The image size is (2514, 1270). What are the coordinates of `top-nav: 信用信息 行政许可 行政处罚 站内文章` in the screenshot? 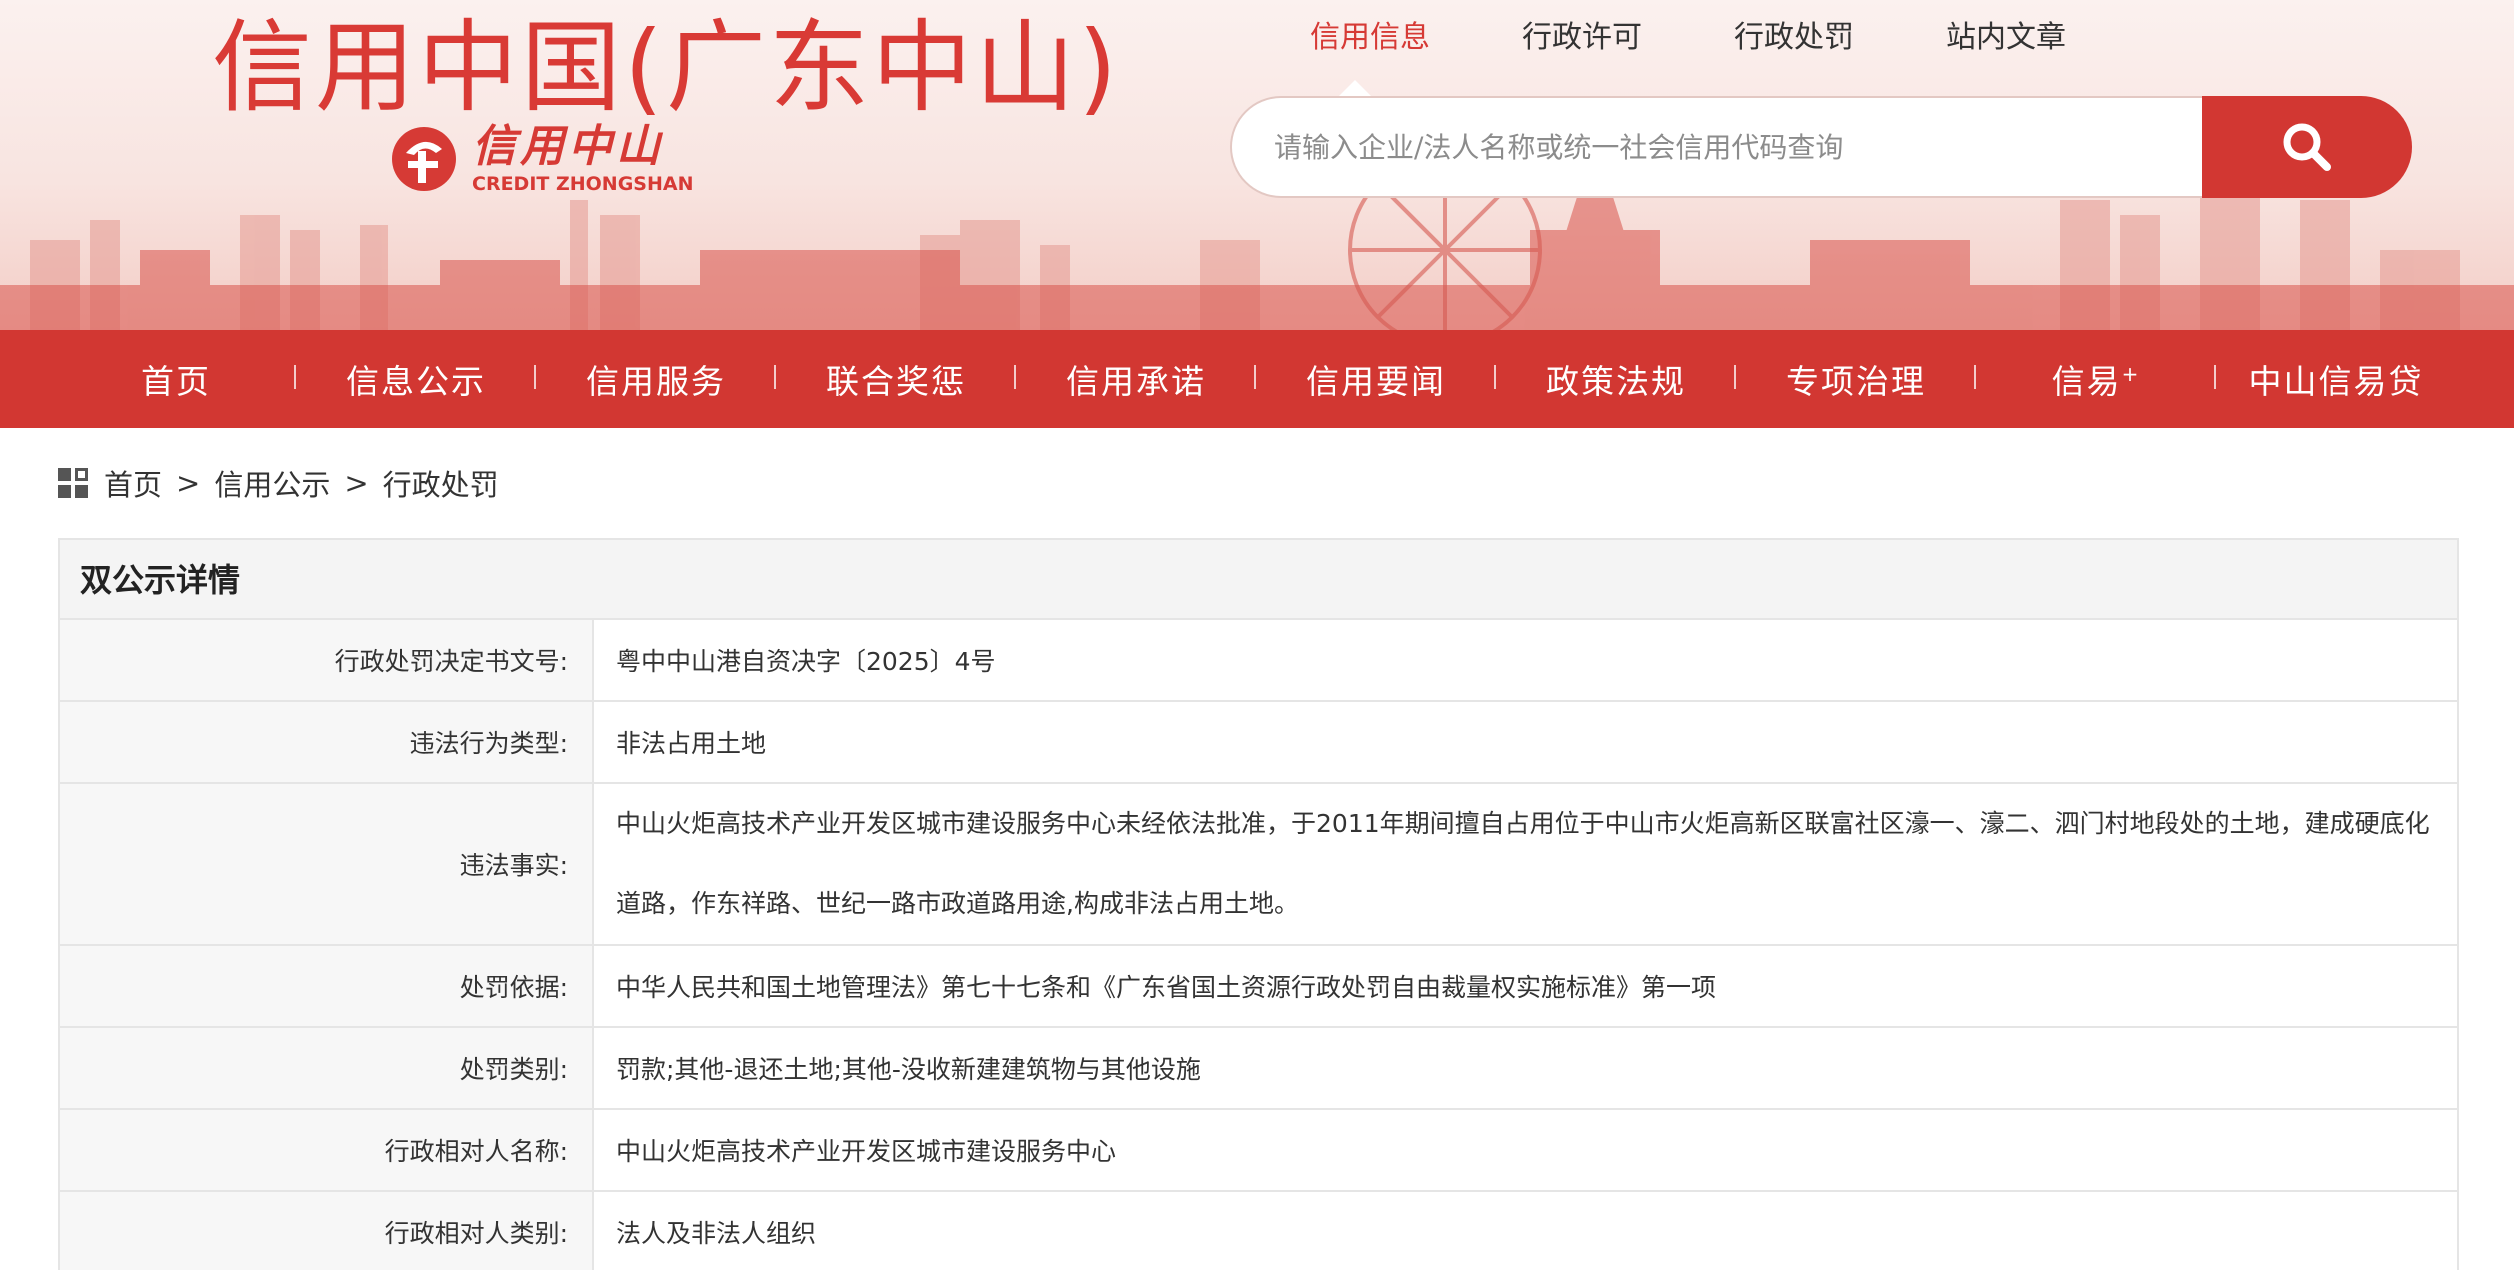 It's located at (1688, 38).